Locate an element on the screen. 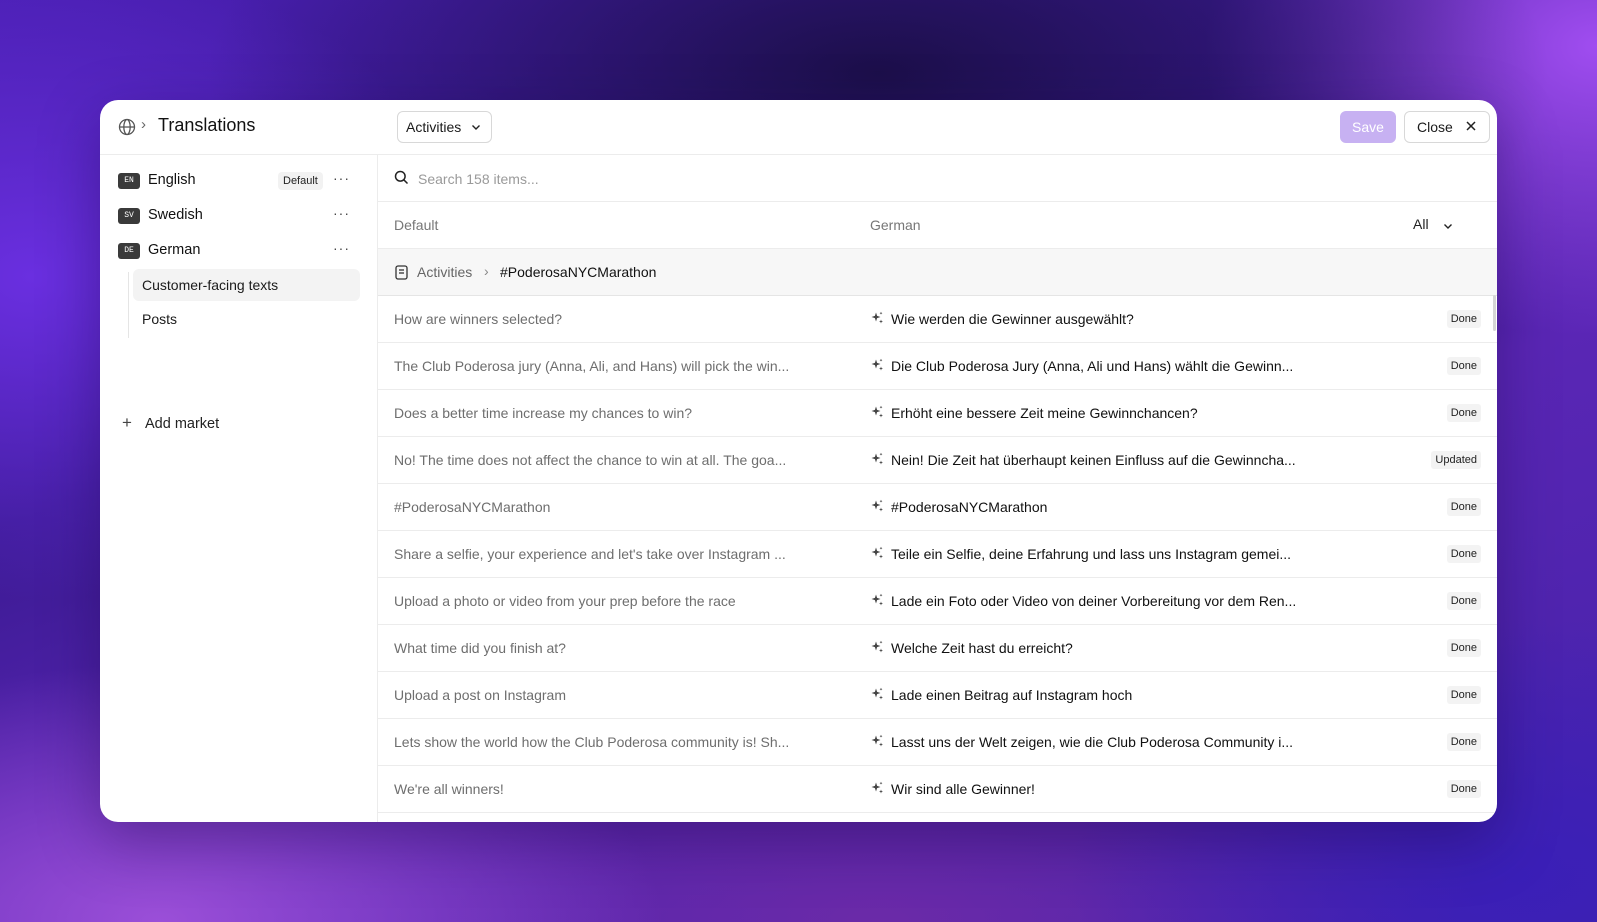 This screenshot has width=1597, height=922. sidebar-item-swedish: SV Swedish ··· is located at coordinates (238, 216).